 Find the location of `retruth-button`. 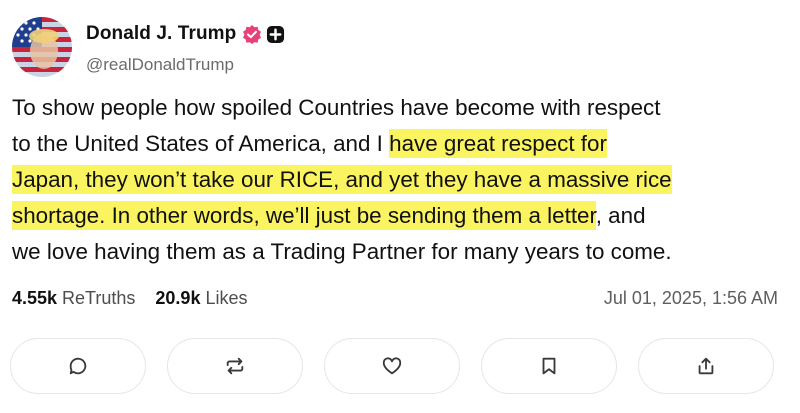

retruth-button is located at coordinates (235, 366).